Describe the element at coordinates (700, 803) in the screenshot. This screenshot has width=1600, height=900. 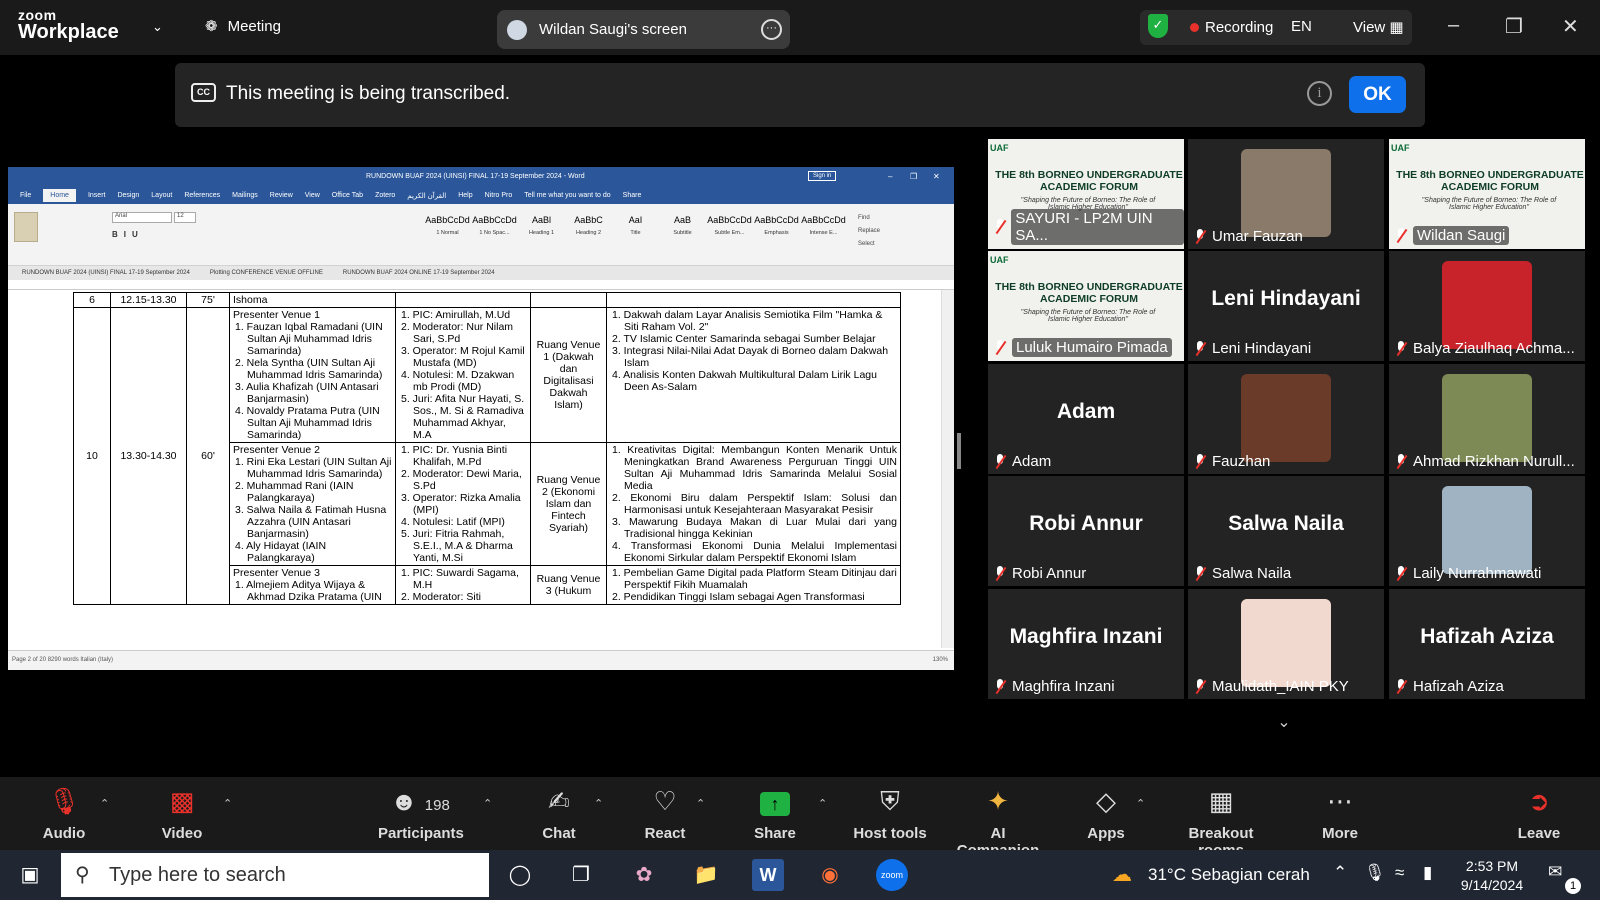
I see `react-options-caret: ⌃` at that location.